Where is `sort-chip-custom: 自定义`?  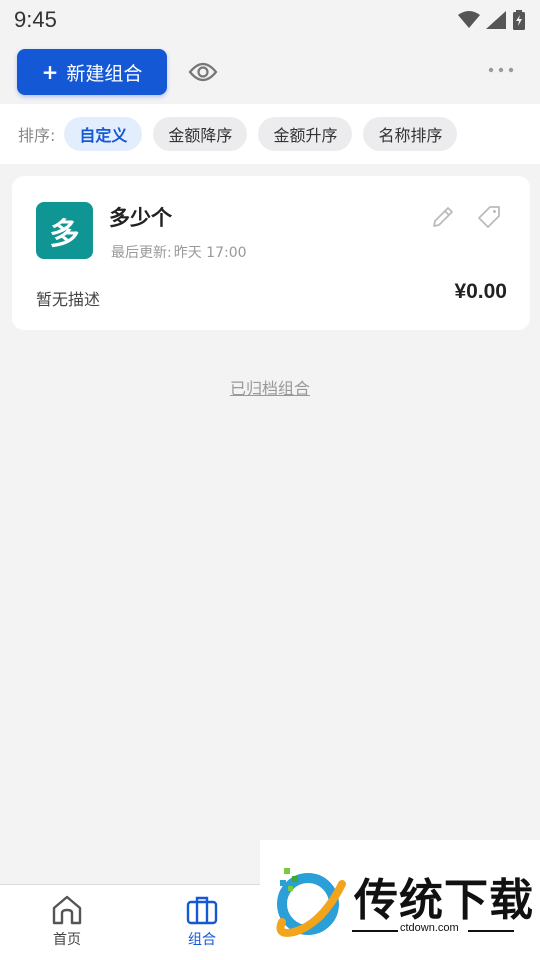
sort-chip-custom: 自定义 is located at coordinates (103, 134).